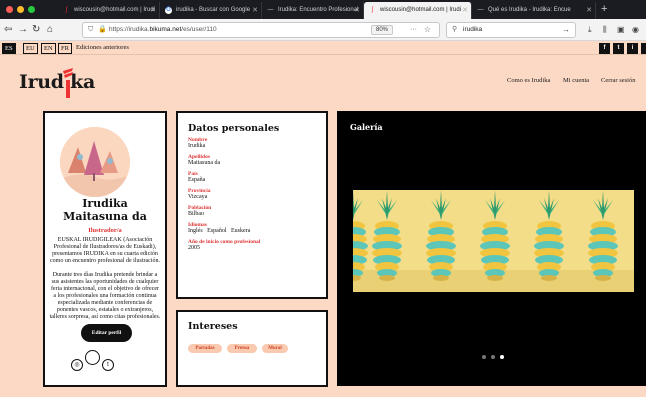  I want to click on downloads-icon: ⤓, so click(590, 30).